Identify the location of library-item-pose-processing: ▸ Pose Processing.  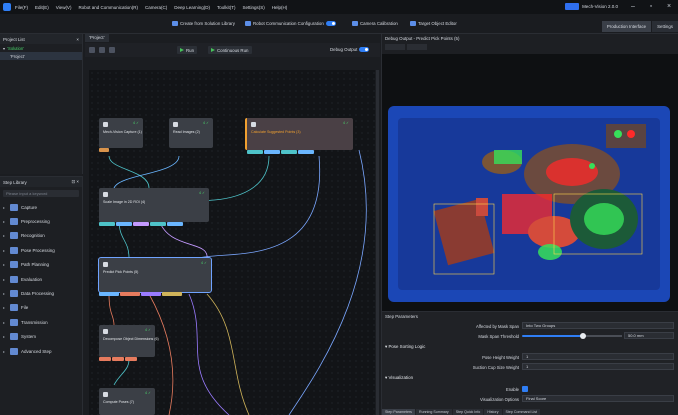
(41, 250).